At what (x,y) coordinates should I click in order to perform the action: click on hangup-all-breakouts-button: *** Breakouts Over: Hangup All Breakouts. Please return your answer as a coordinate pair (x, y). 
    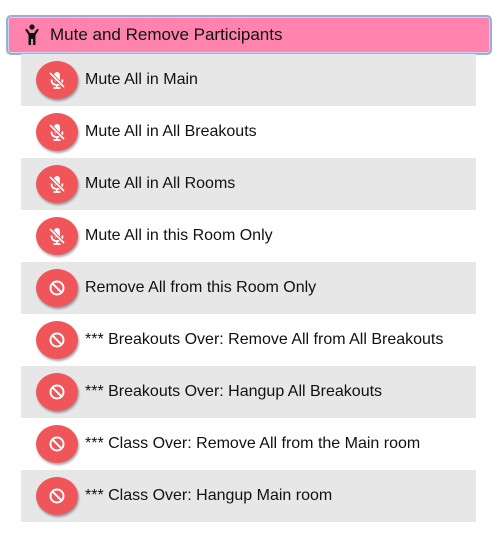
    Looking at the image, I should click on (248, 392).